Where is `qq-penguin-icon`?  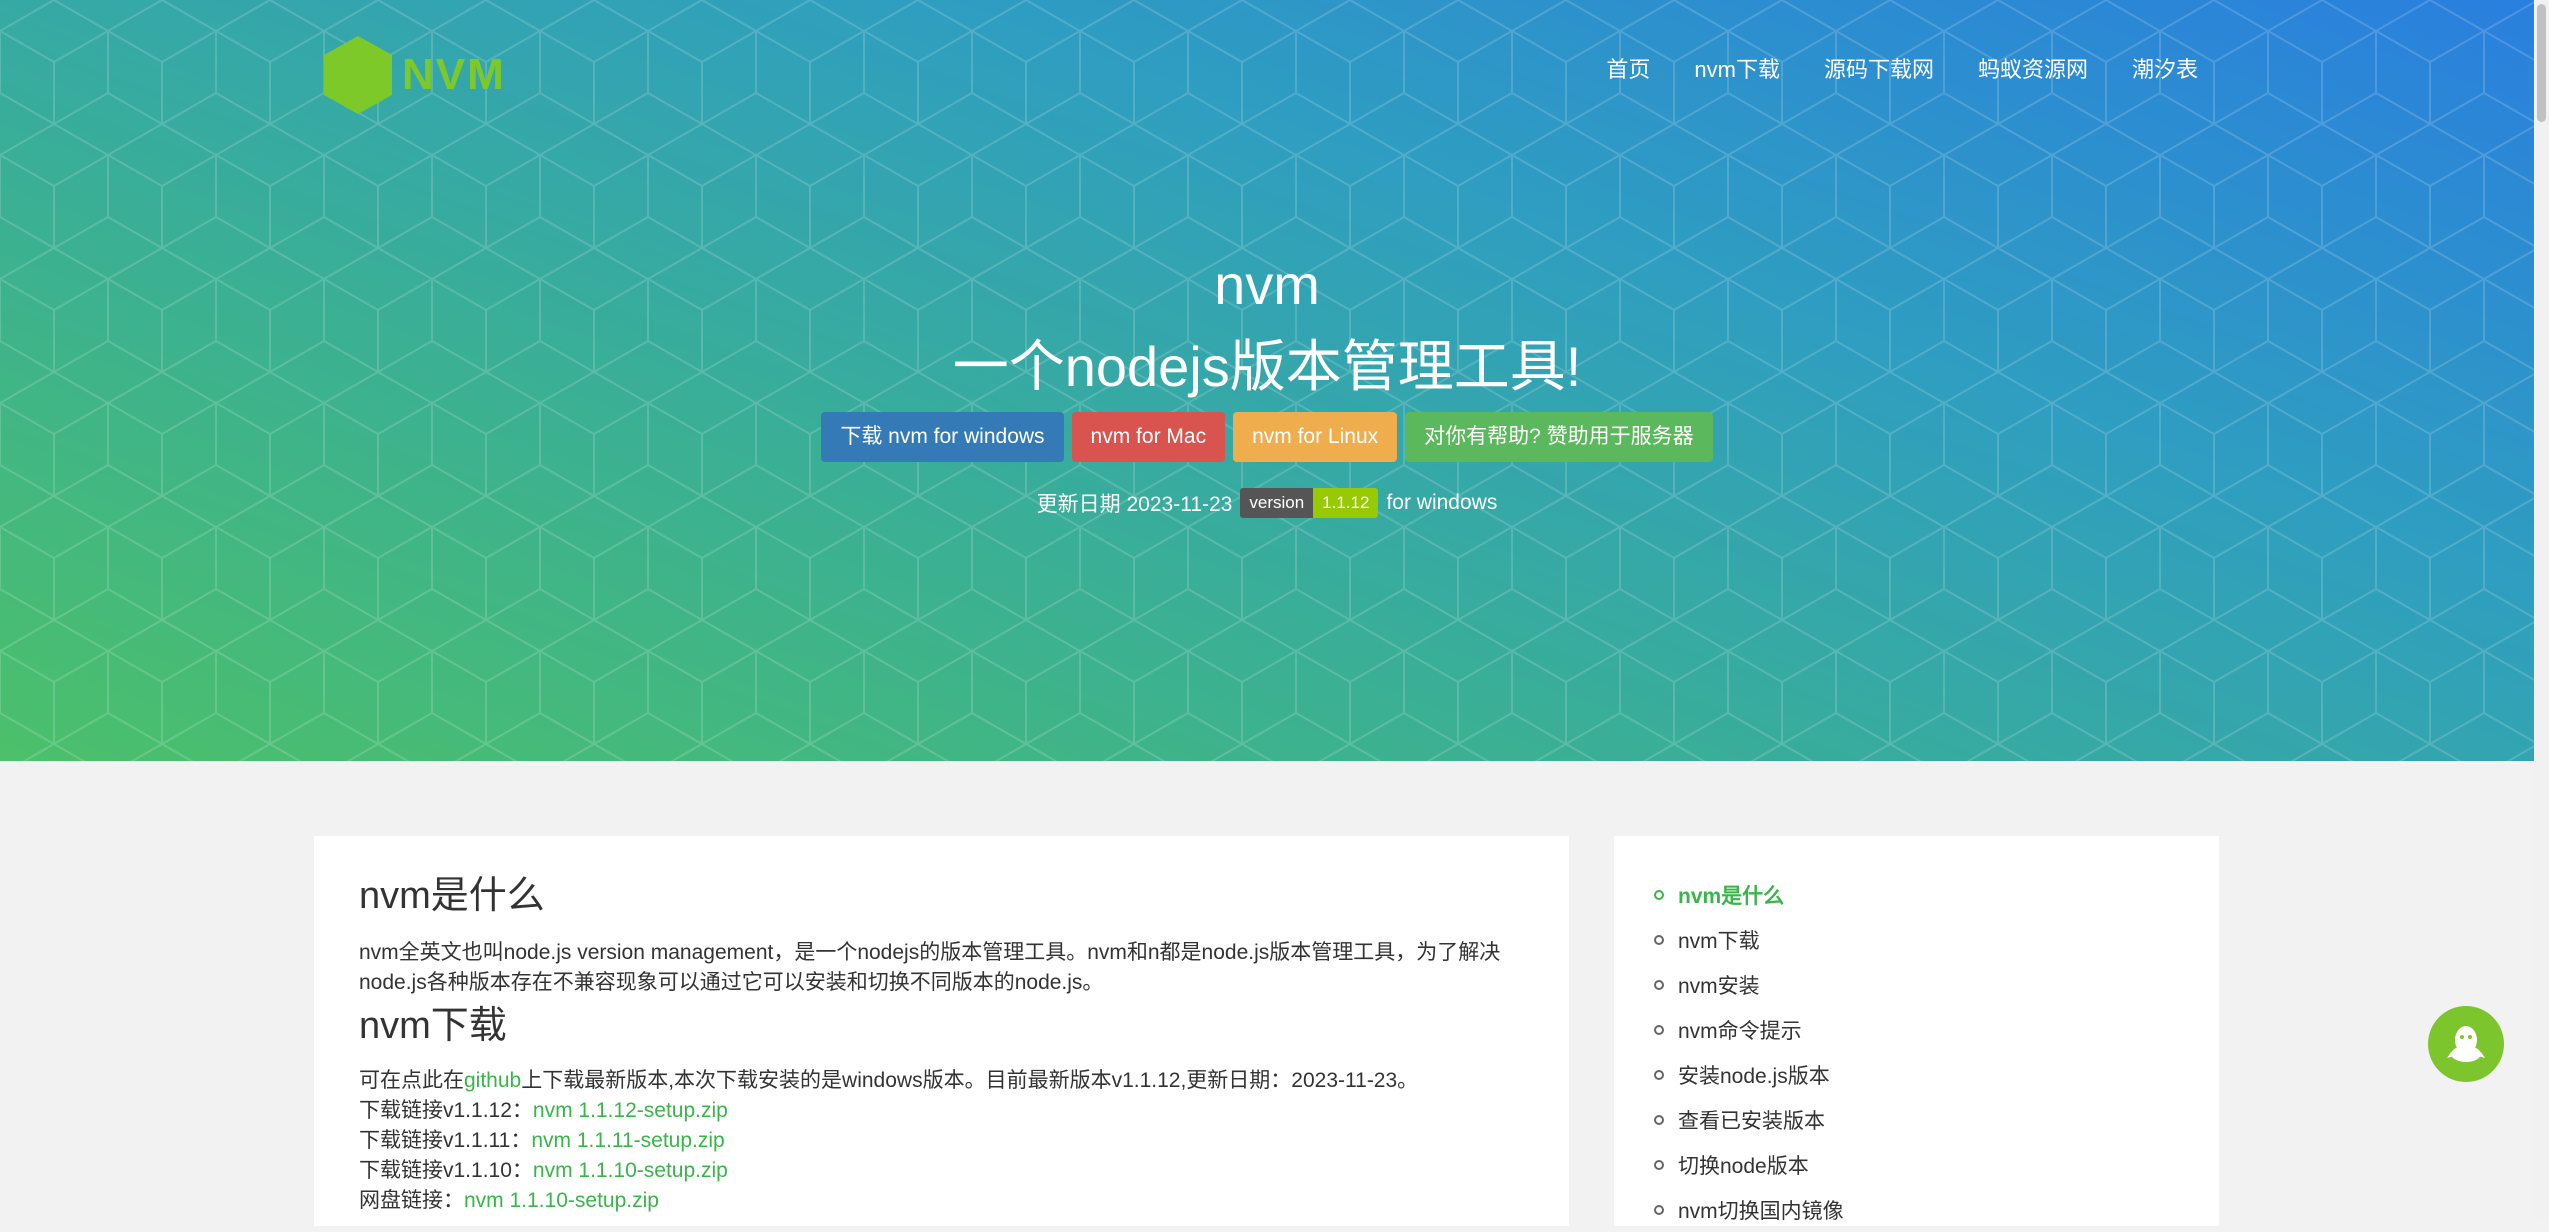
qq-penguin-icon is located at coordinates (2466, 1044).